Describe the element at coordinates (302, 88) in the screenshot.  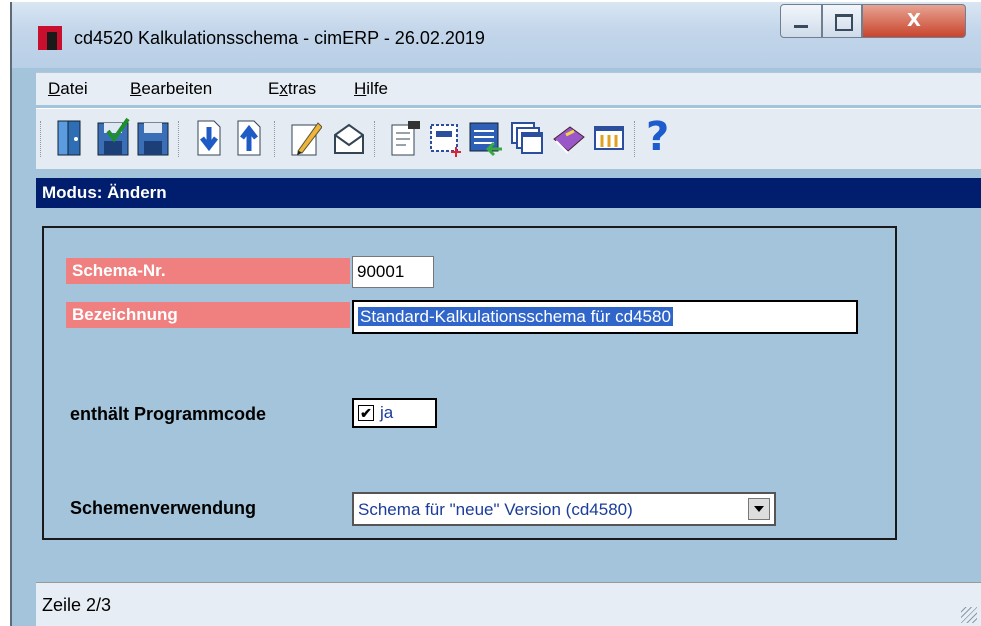
I see `menu-extras-label: tras` at that location.